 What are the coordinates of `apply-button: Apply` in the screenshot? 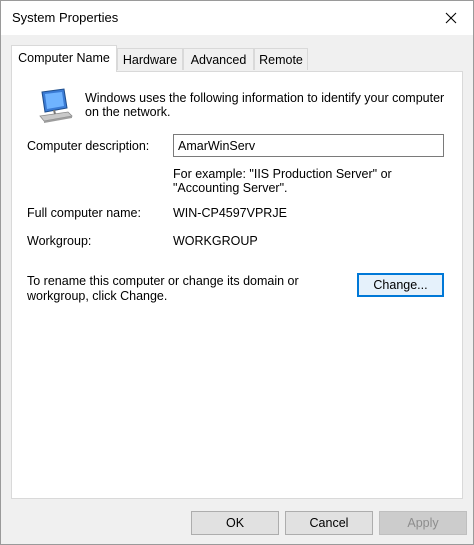 It's located at (423, 523).